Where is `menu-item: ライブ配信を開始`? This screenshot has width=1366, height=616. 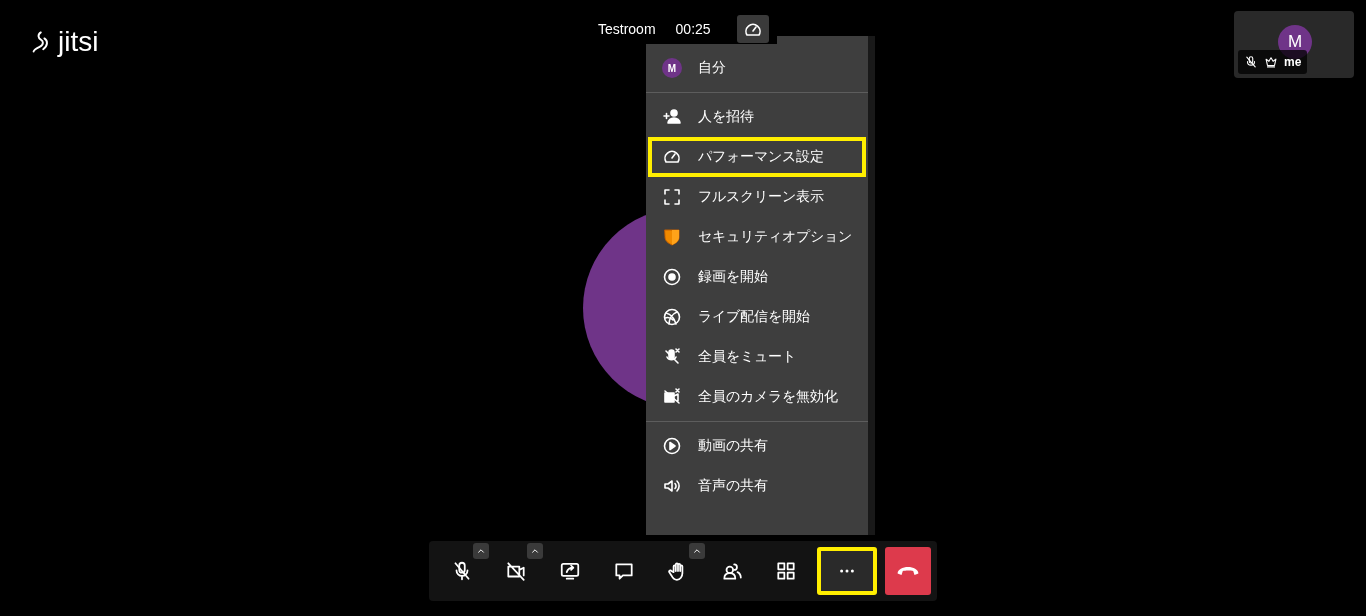 menu-item: ライブ配信を開始 is located at coordinates (757, 317).